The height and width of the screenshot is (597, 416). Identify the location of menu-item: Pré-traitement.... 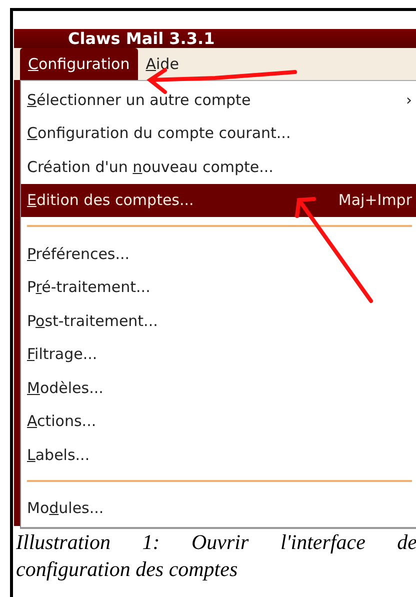
(218, 287).